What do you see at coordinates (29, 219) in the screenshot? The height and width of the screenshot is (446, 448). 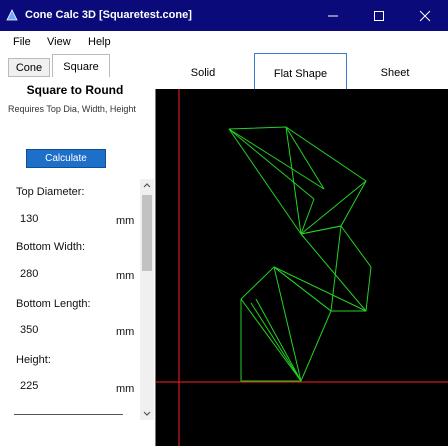 I see `top-diameter-field: 130` at bounding box center [29, 219].